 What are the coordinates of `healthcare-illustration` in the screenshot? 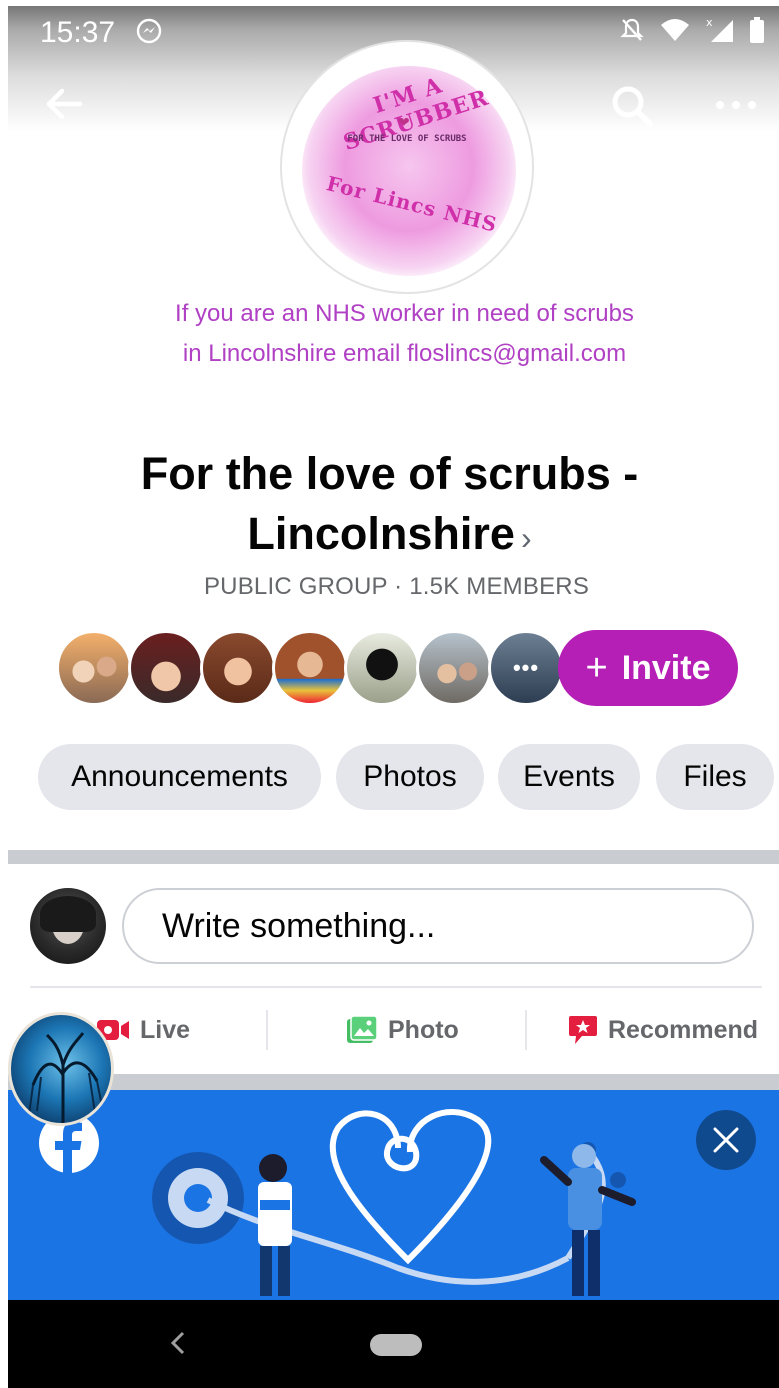 It's located at (394, 1202).